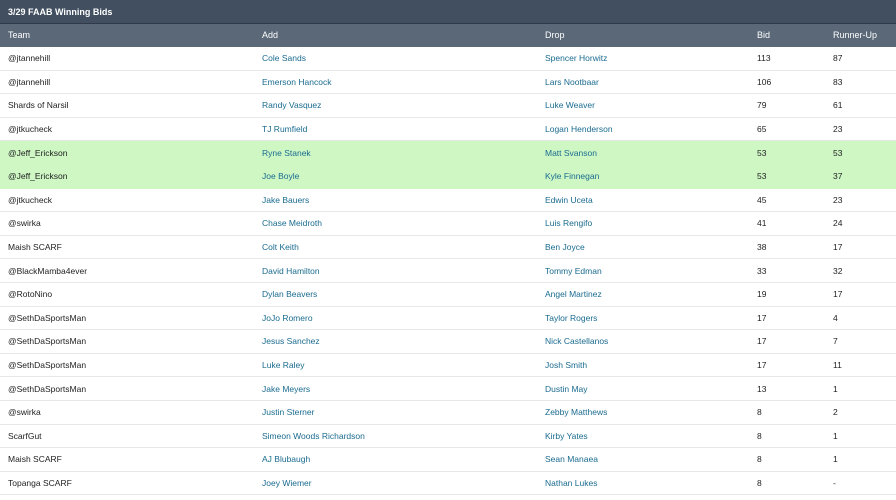 The height and width of the screenshot is (500, 896). Describe the element at coordinates (864, 35) in the screenshot. I see `column-header-runner-up: Runner-Up` at that location.